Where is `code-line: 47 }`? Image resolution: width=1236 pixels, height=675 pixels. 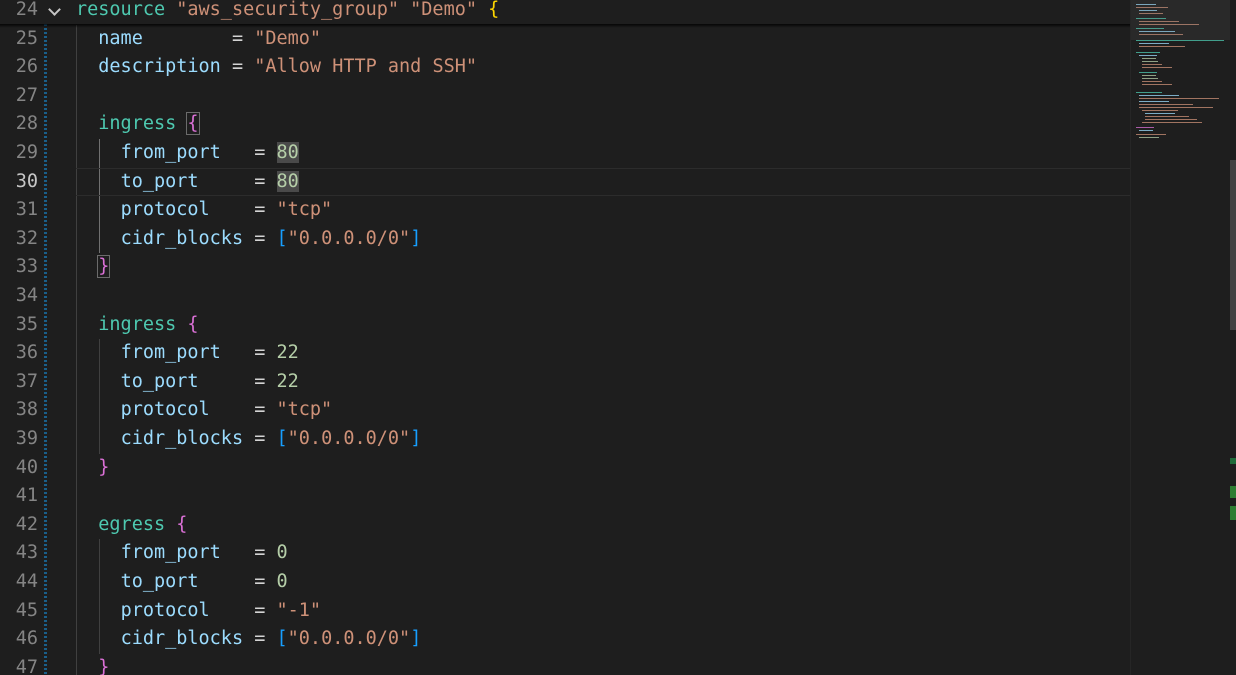
code-line: 47 } is located at coordinates (565, 664).